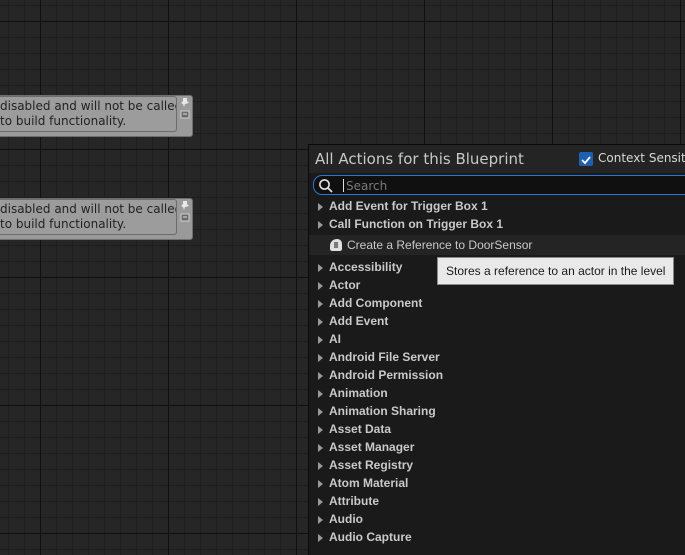  Describe the element at coordinates (497, 322) in the screenshot. I see `category-item: Add Event` at that location.